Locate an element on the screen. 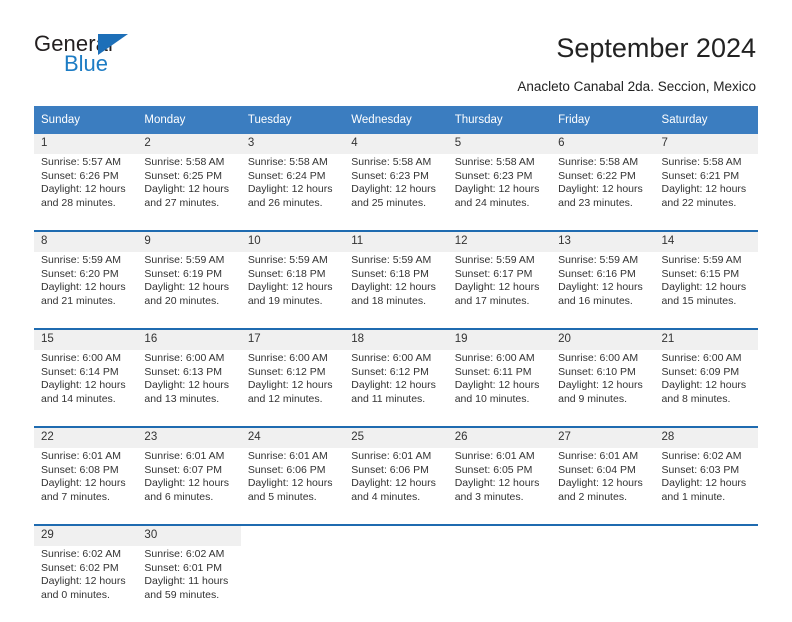  day-number: 12 is located at coordinates (499, 242).